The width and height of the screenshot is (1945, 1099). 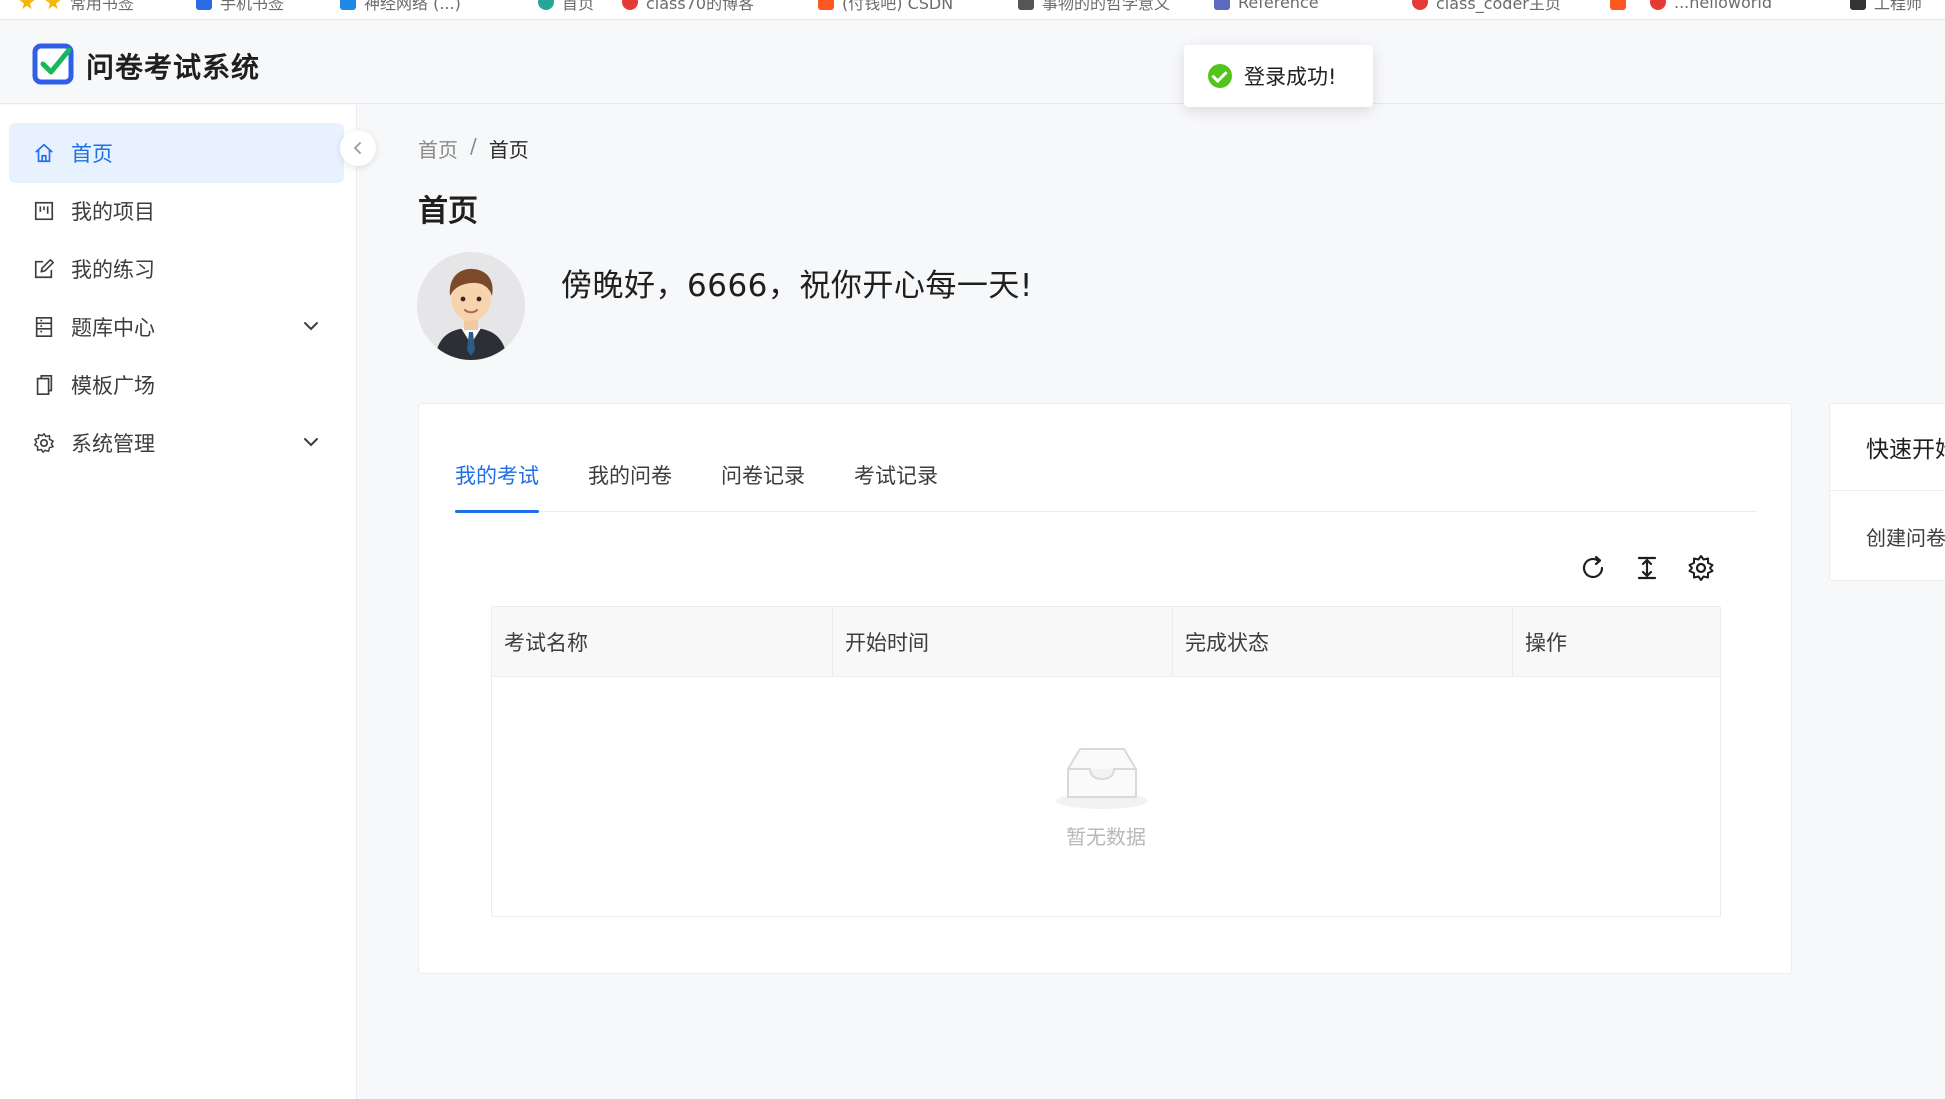 I want to click on success-toast: 登录成功!, so click(x=1278, y=76).